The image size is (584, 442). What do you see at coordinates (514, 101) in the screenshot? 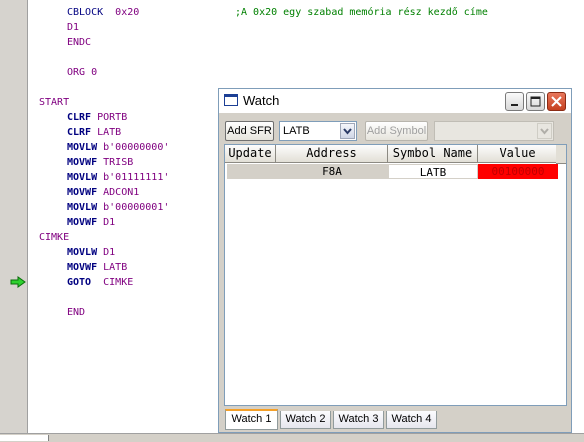
I see `minimize-button` at bounding box center [514, 101].